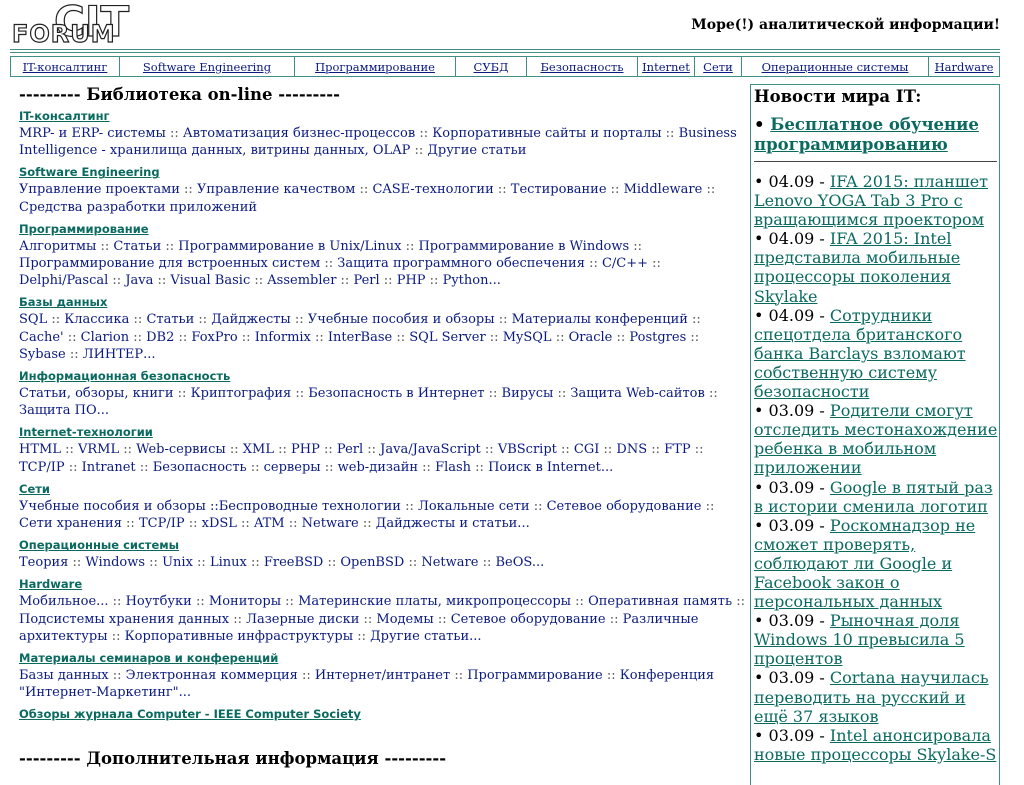  I want to click on section-title-link: Hardware, so click(382, 584).